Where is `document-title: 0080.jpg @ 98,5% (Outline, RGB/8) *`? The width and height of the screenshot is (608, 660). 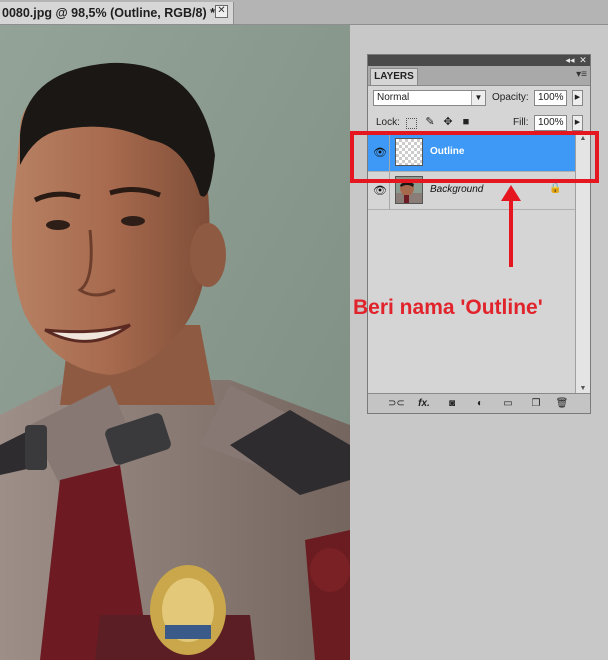
document-title: 0080.jpg @ 98,5% (Outline, RGB/8) * is located at coordinates (108, 13).